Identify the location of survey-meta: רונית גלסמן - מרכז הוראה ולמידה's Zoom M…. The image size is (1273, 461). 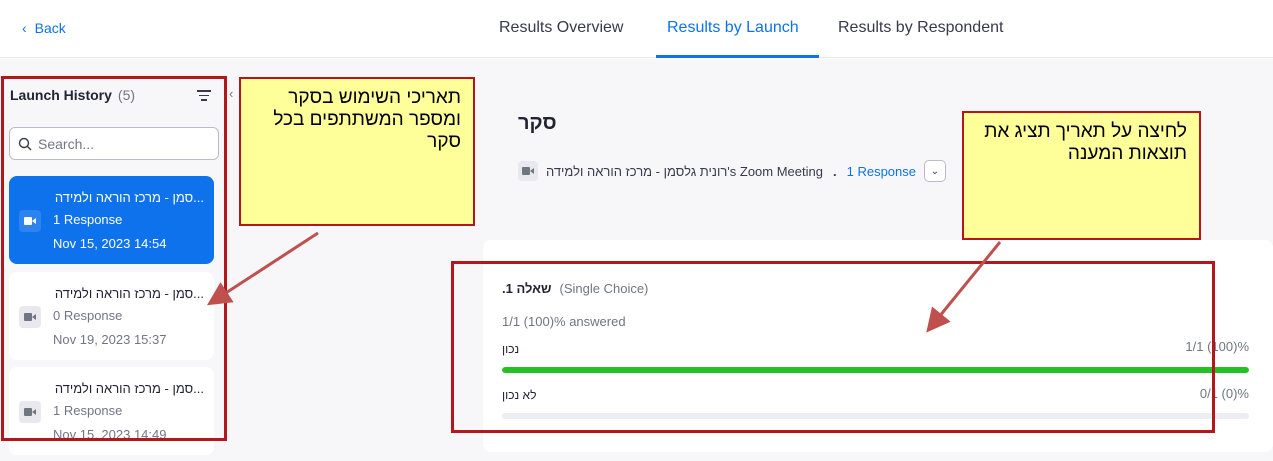
(732, 171).